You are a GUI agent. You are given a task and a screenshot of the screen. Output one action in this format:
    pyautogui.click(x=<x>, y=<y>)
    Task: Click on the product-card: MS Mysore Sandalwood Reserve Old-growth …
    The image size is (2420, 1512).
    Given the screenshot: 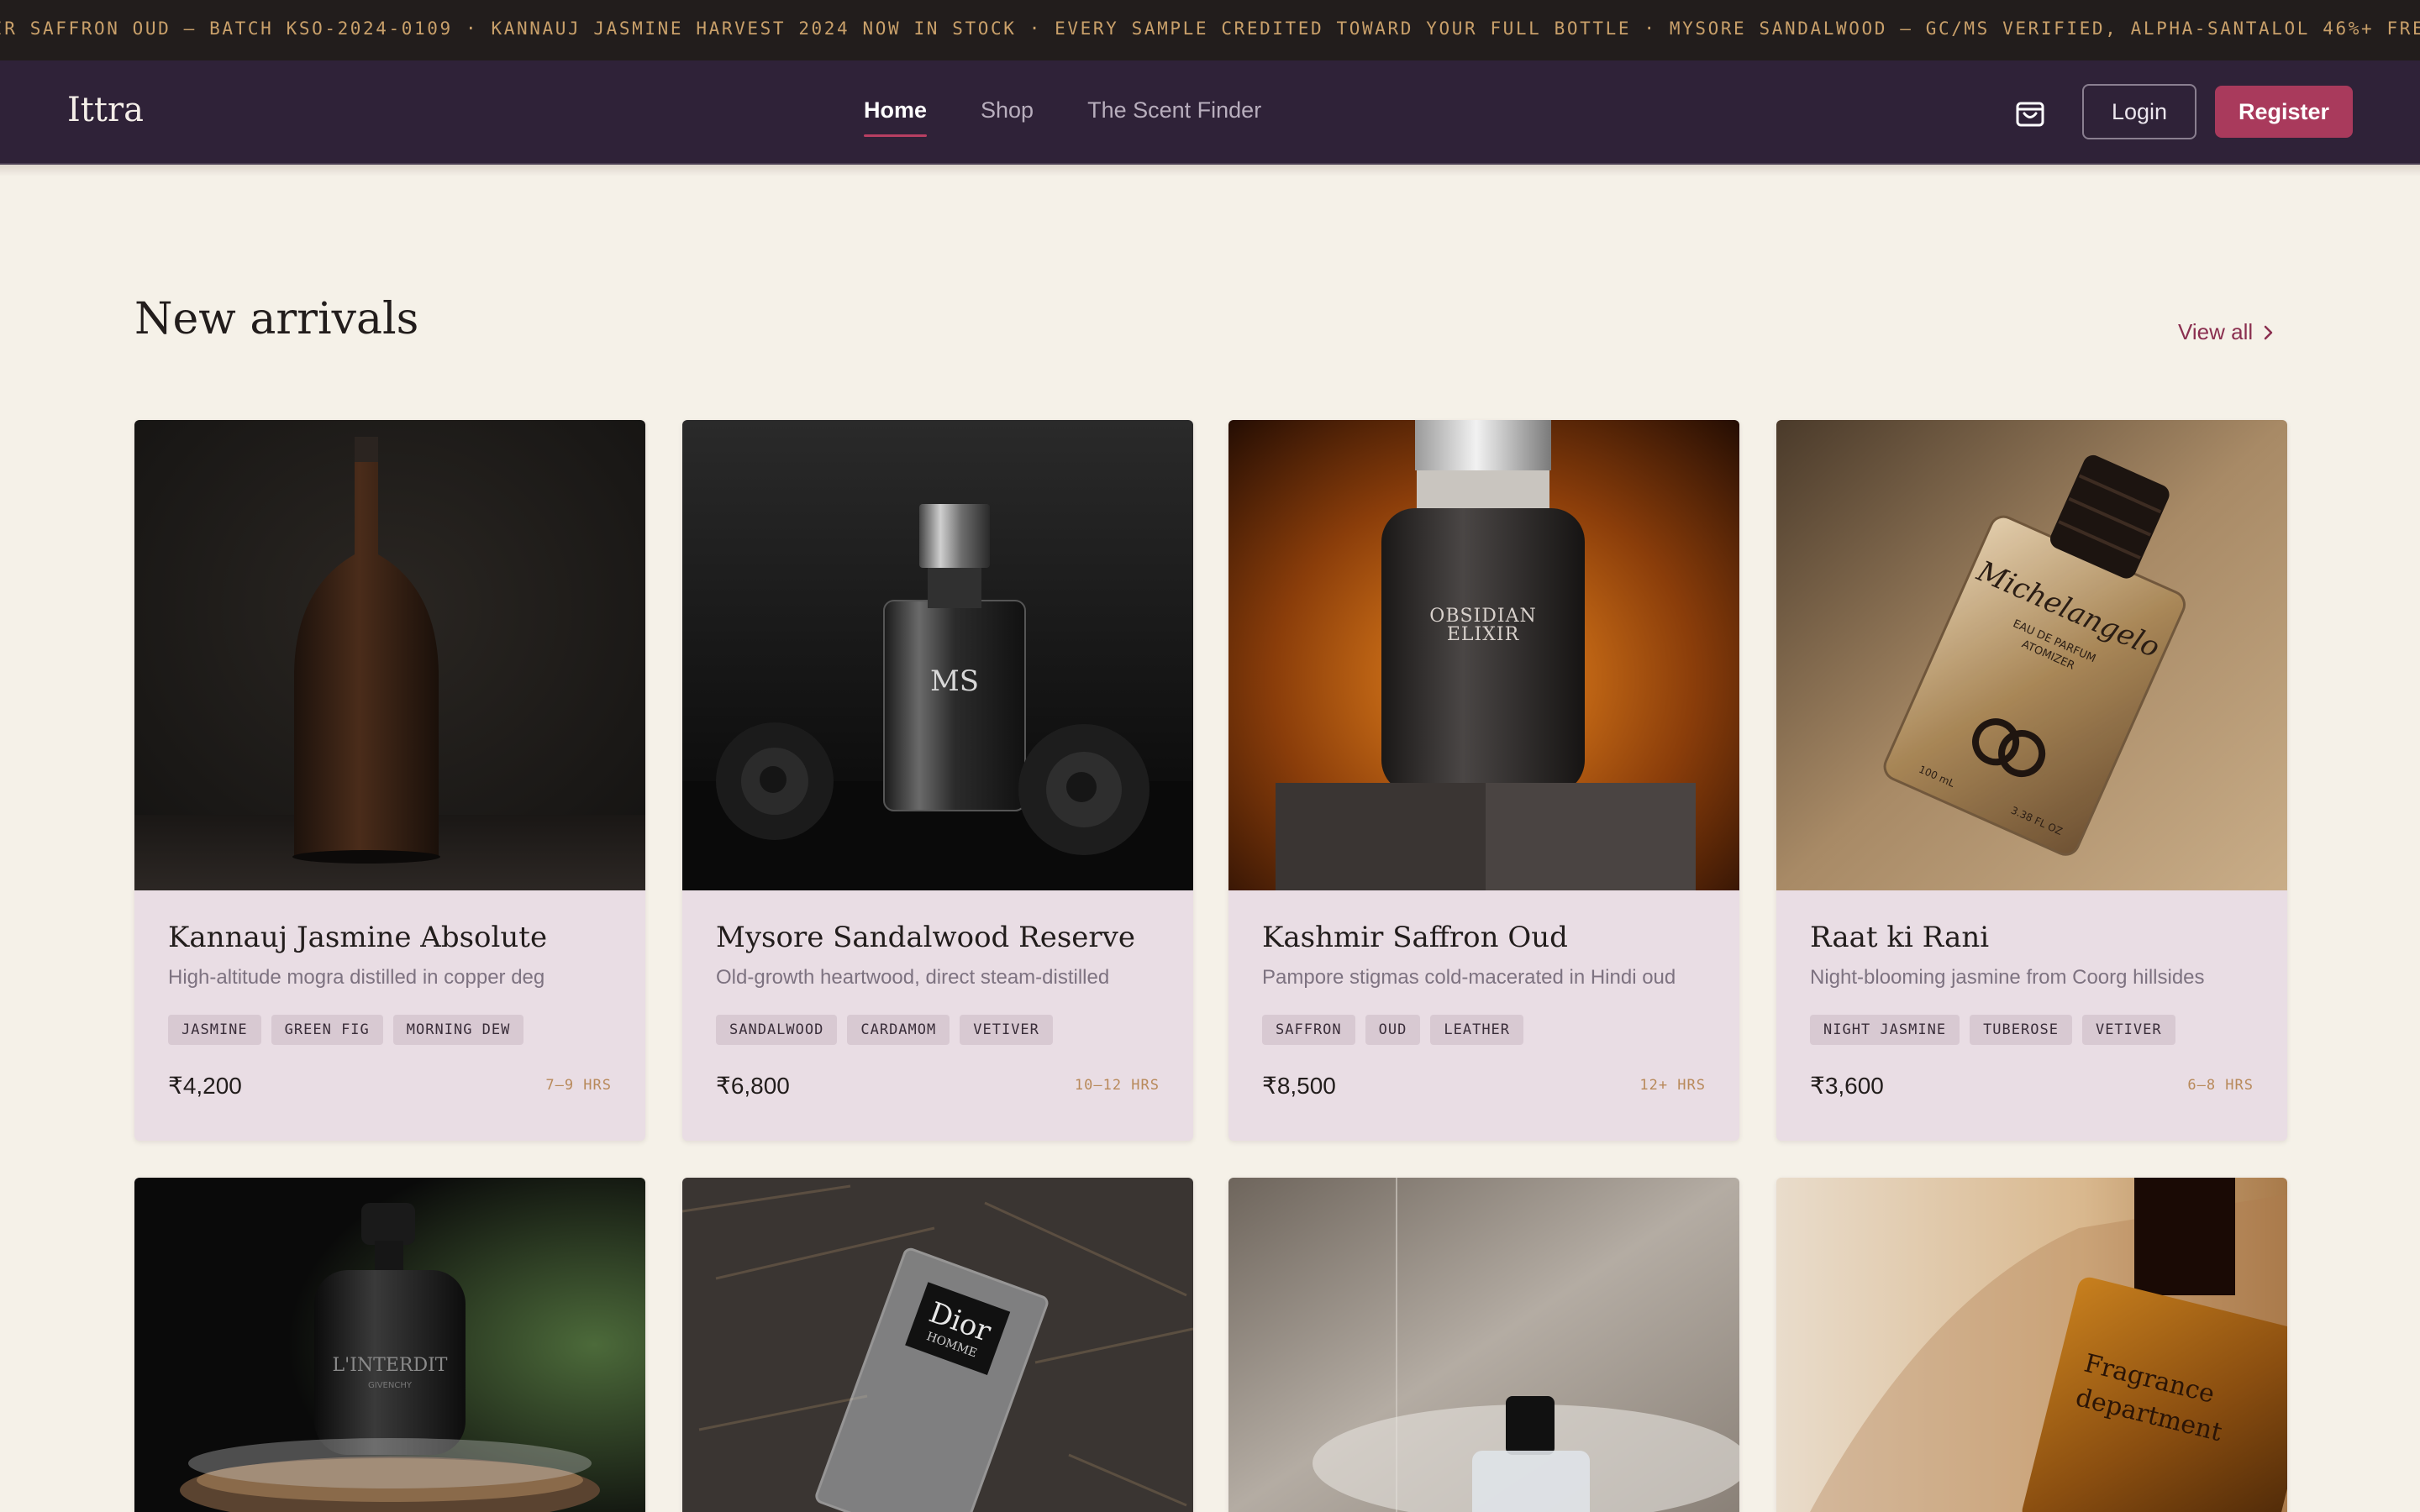 What is the action you would take?
    pyautogui.click(x=937, y=780)
    